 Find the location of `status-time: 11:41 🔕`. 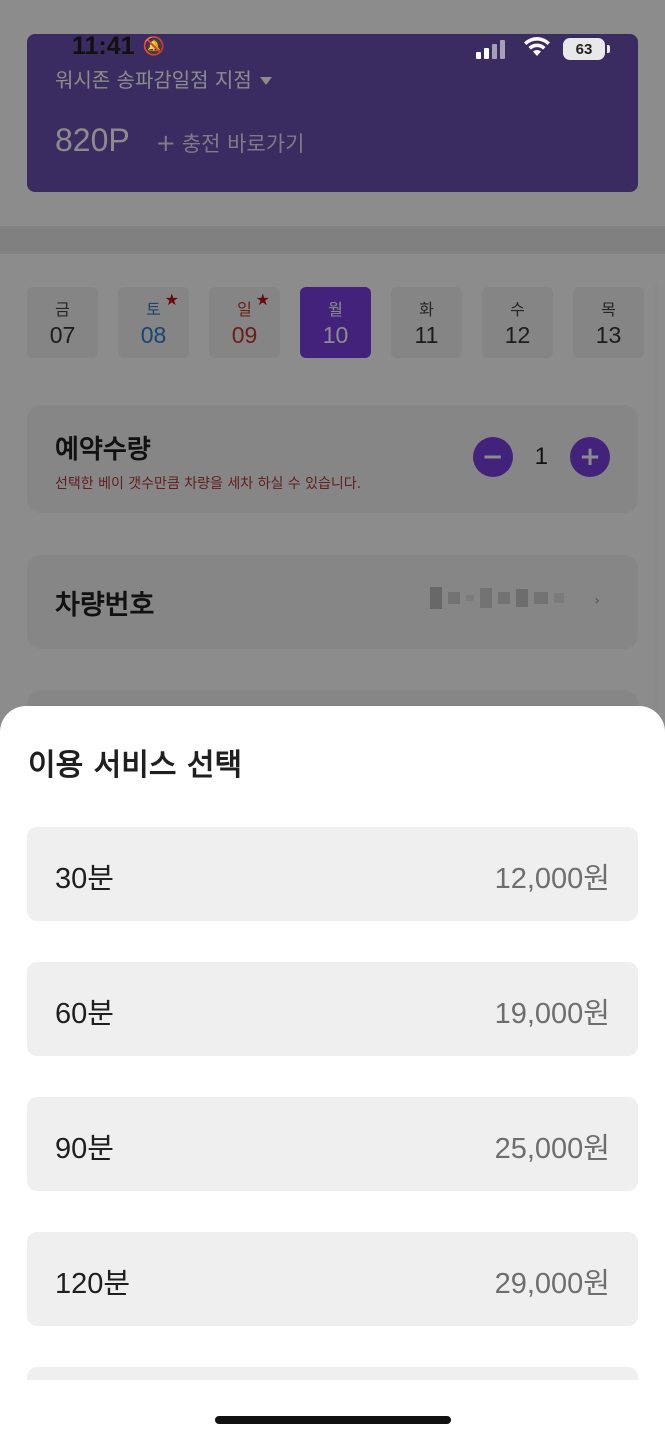

status-time: 11:41 🔕 is located at coordinates (118, 46).